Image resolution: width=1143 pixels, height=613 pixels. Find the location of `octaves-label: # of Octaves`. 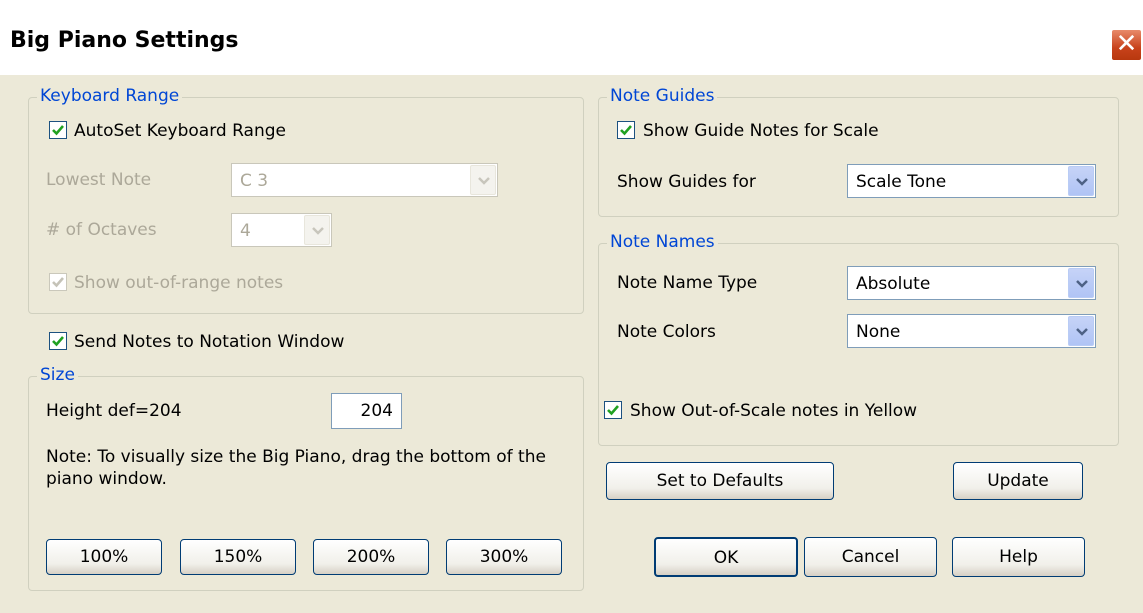

octaves-label: # of Octaves is located at coordinates (101, 230).